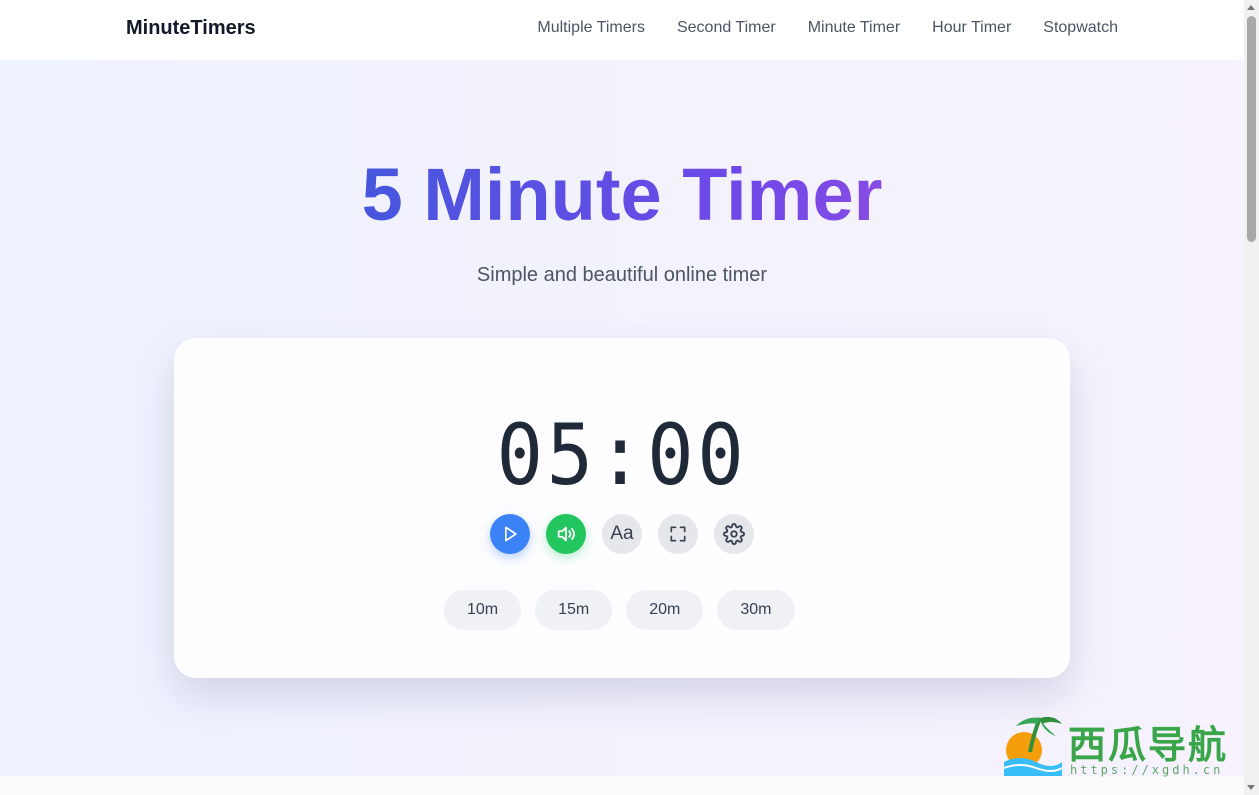  I want to click on font-style-button: Aa, so click(622, 534).